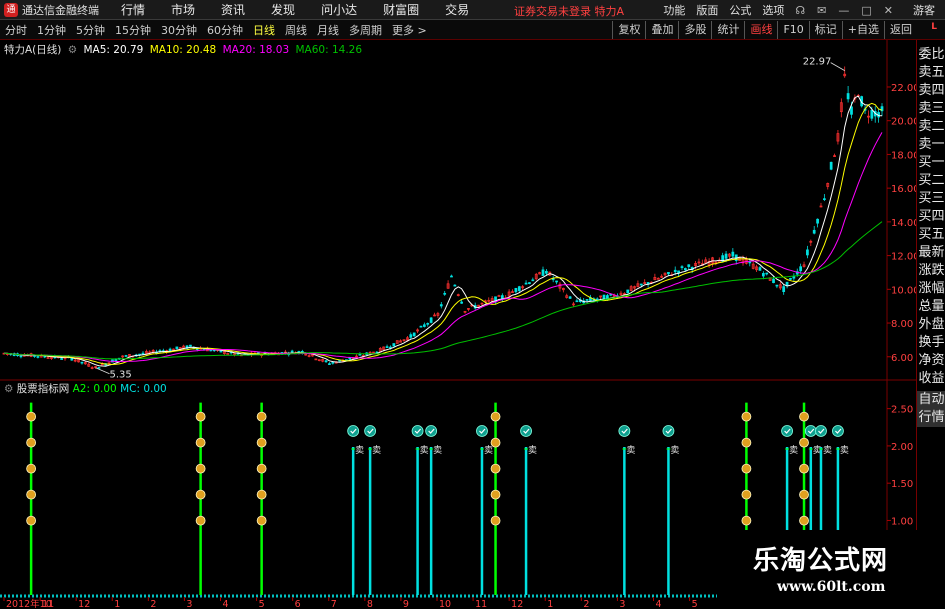 This screenshot has width=945, height=609. What do you see at coordinates (674, 10) in the screenshot?
I see `menu-item-function: 功能` at bounding box center [674, 10].